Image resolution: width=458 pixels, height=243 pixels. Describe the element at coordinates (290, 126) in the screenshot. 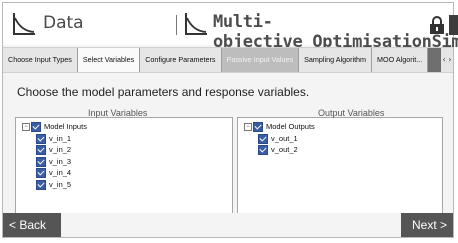

I see `tree-root-label: Model Outputs` at that location.